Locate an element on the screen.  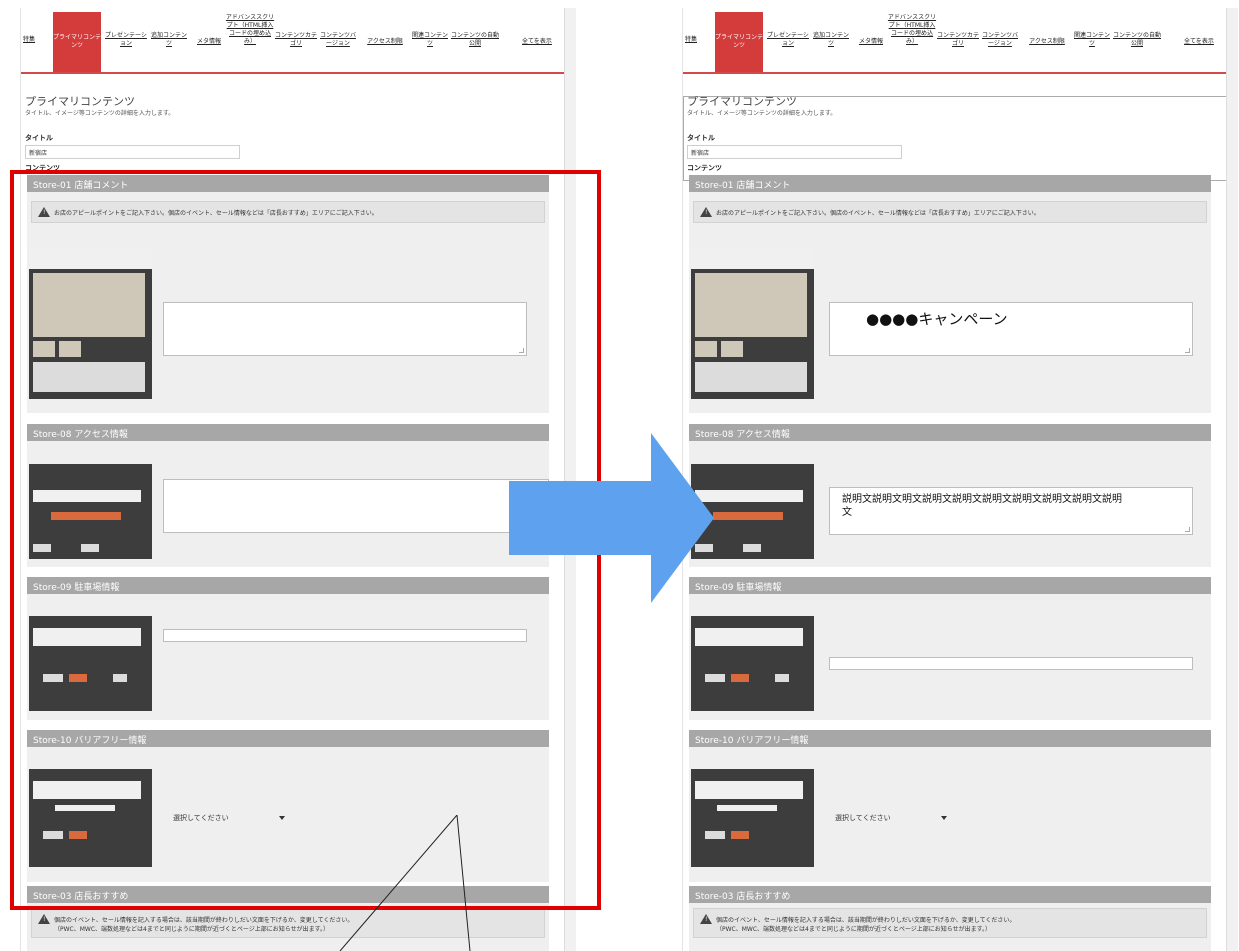
section-store08-header: Store-08 アクセス情報 is located at coordinates (950, 432).